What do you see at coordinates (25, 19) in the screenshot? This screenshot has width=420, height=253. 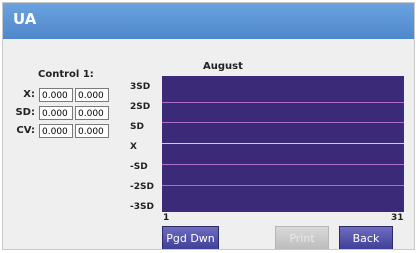 I see `screen-title: UA` at bounding box center [25, 19].